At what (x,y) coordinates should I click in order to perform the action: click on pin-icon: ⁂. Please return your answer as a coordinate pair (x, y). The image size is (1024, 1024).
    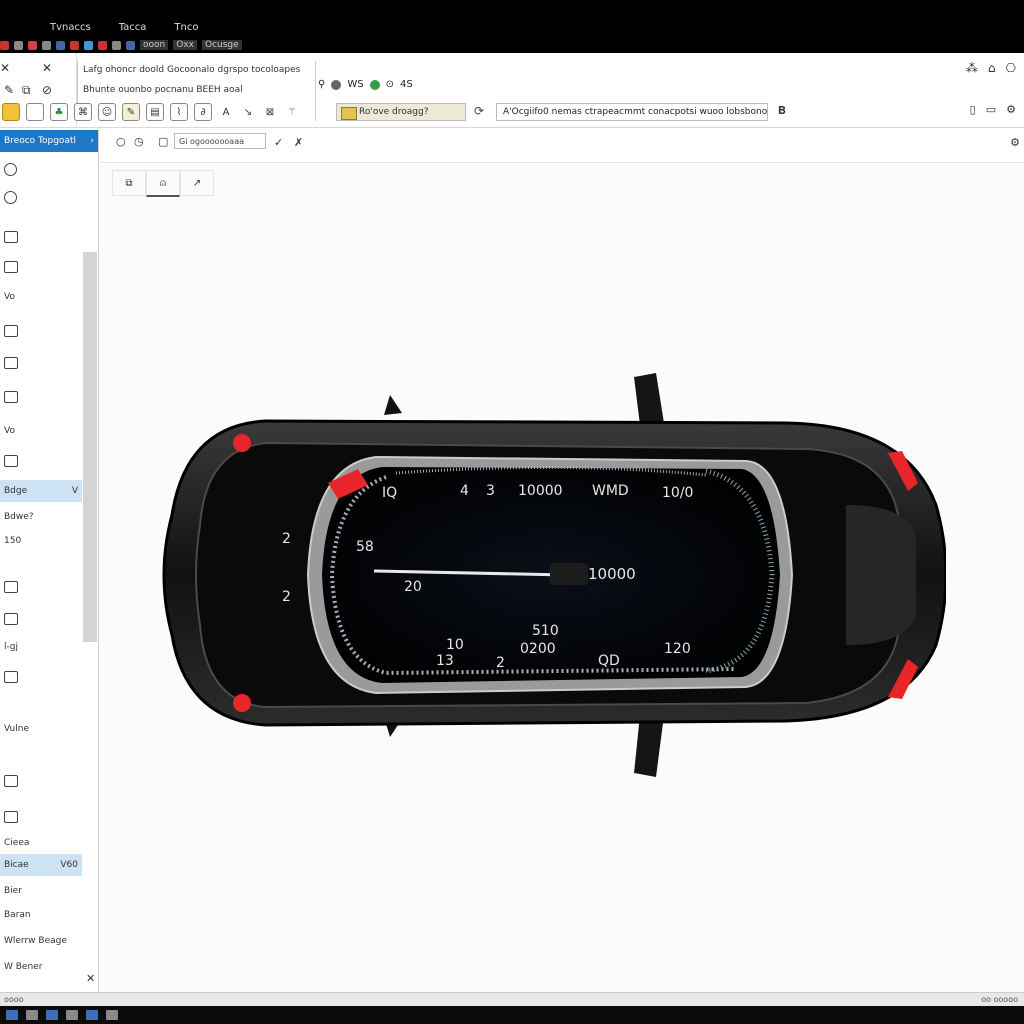
    Looking at the image, I should click on (972, 68).